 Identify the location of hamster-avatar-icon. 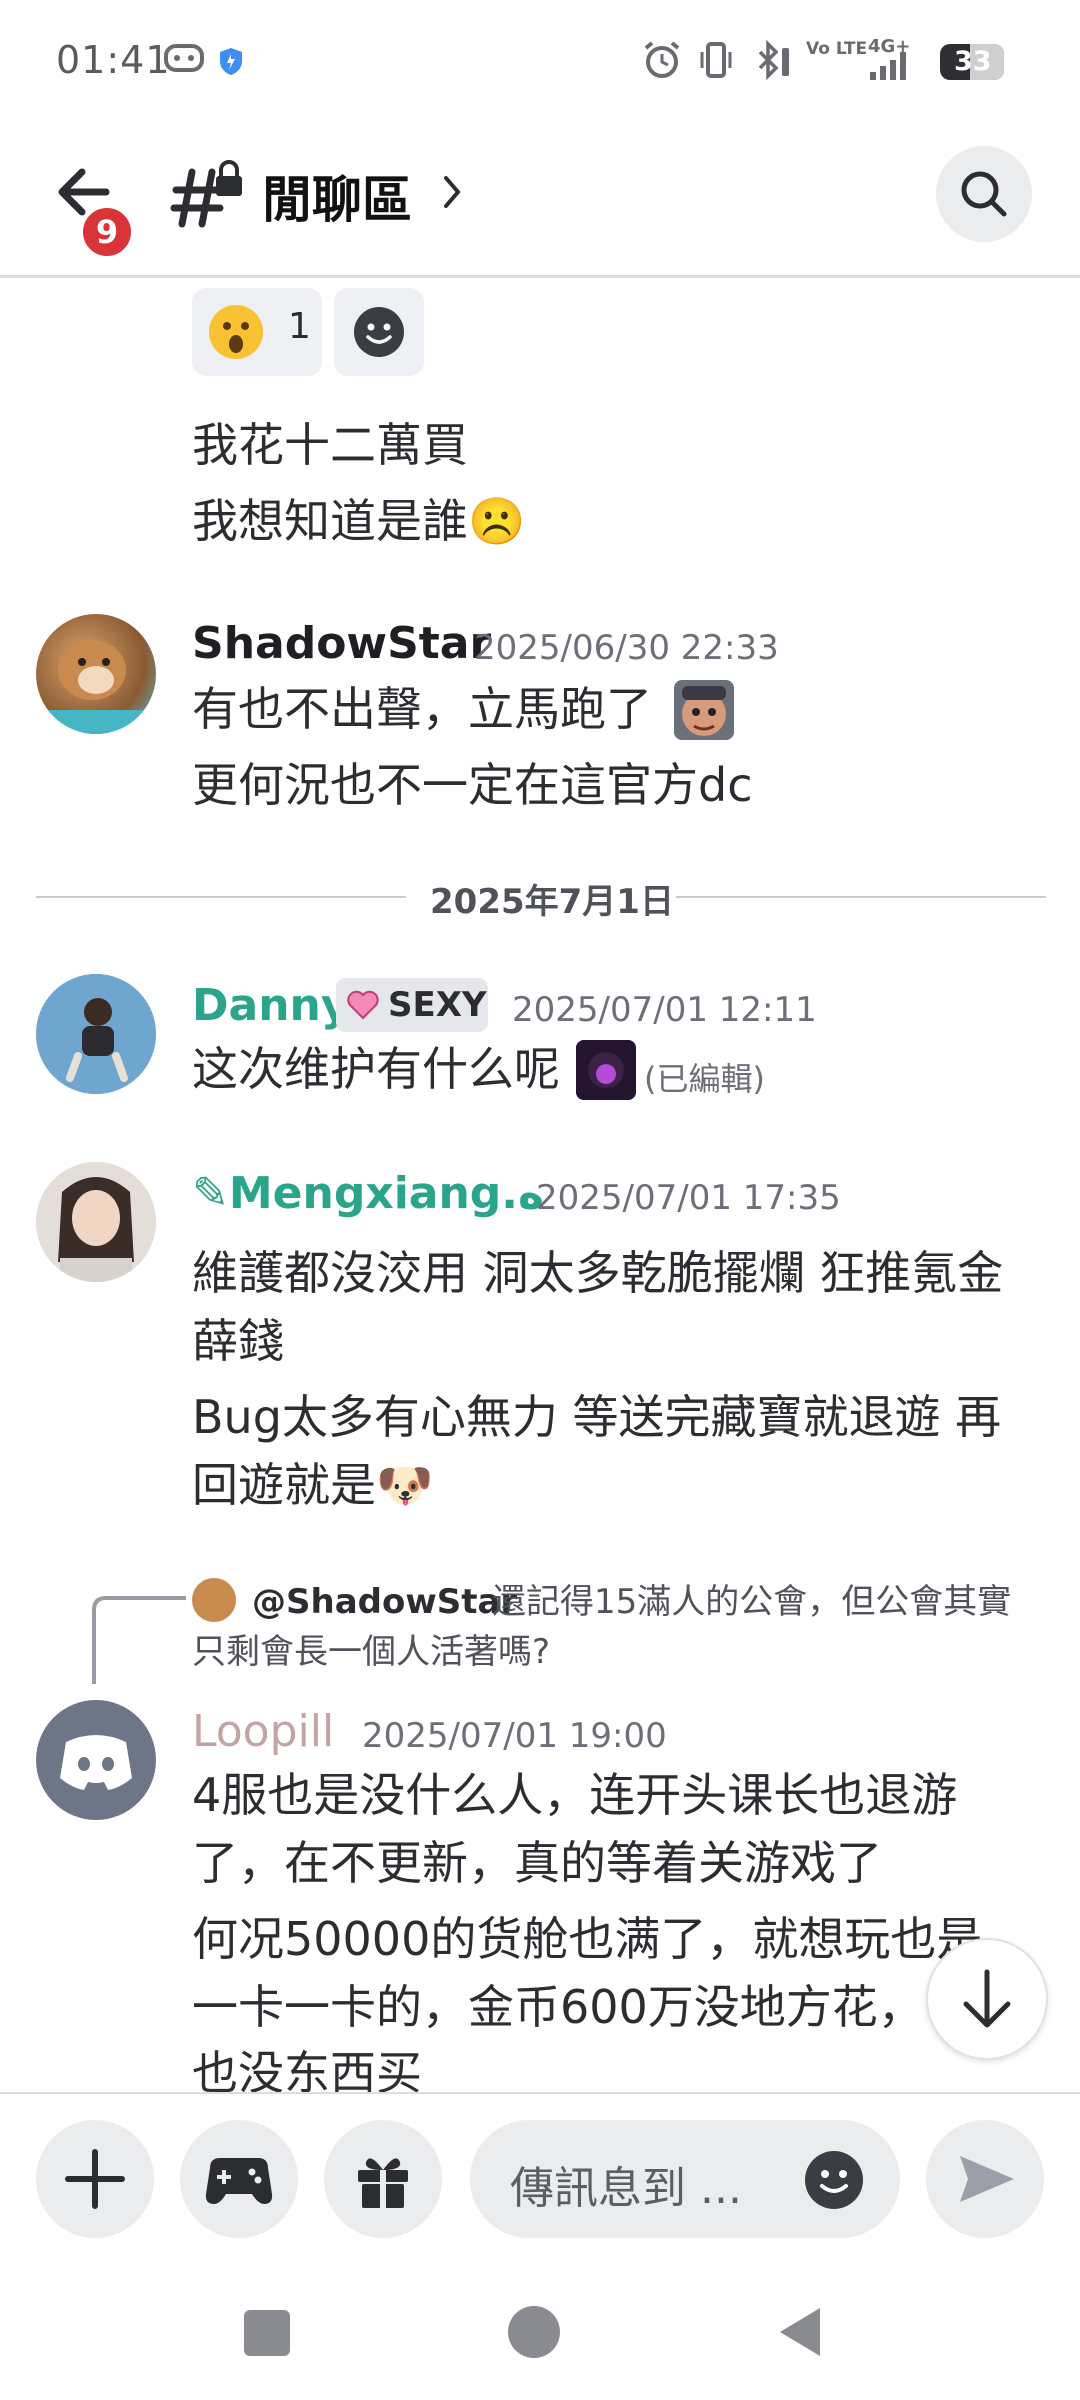
(96, 687).